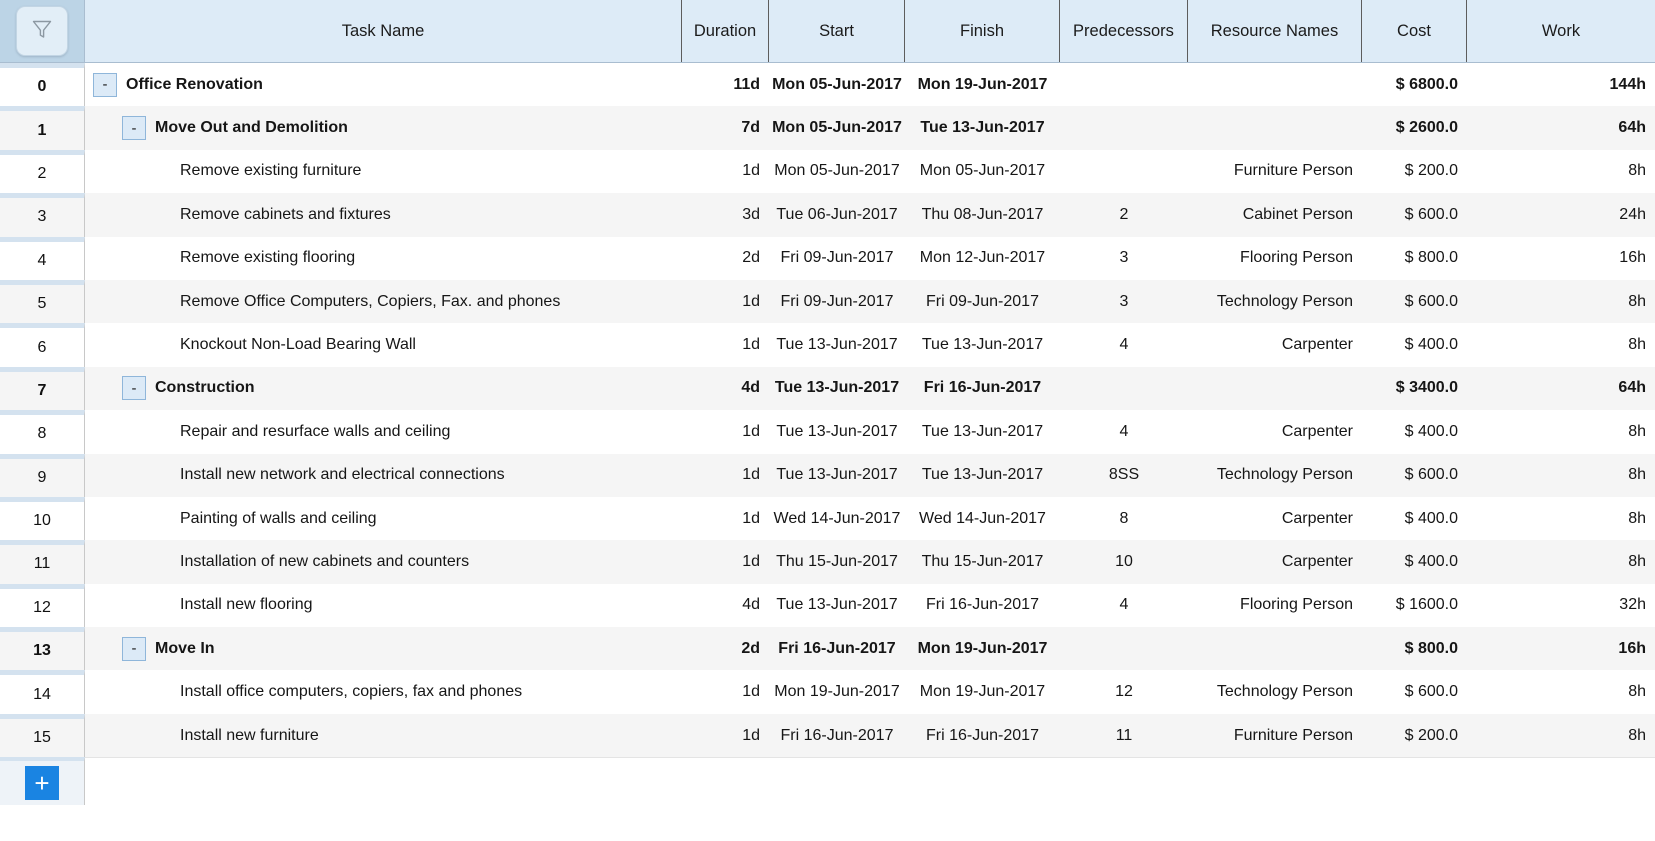  Describe the element at coordinates (1414, 84) in the screenshot. I see `cell-cost: $ 6800.0` at that location.